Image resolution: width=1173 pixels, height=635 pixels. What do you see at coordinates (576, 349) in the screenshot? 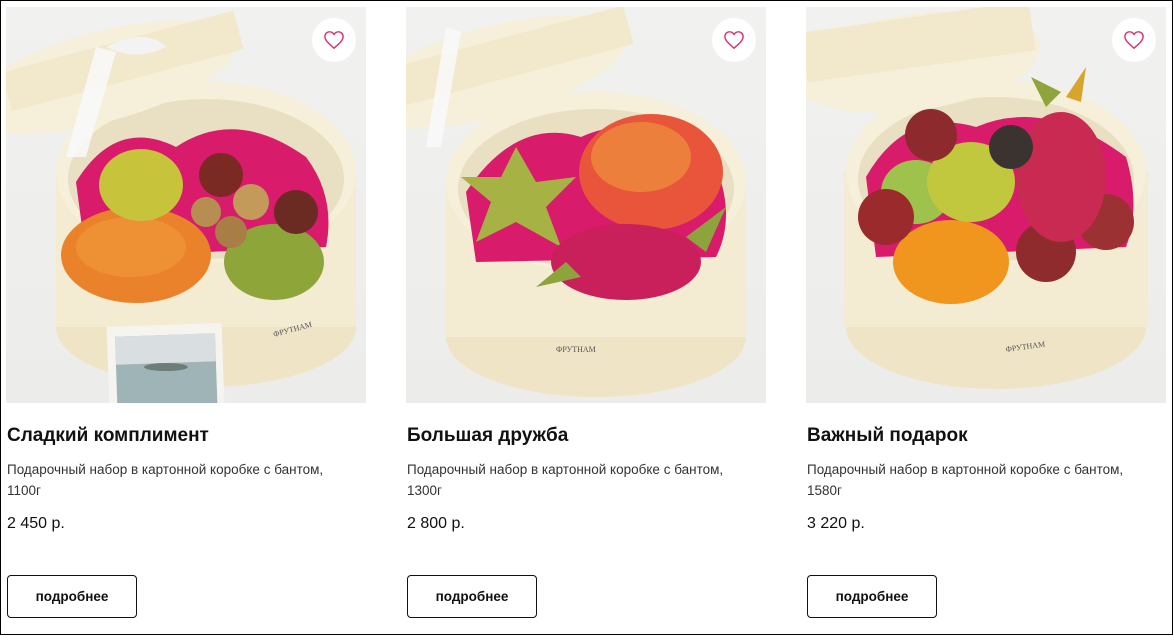
I see `svg-text: ФРУТНАМ` at bounding box center [576, 349].